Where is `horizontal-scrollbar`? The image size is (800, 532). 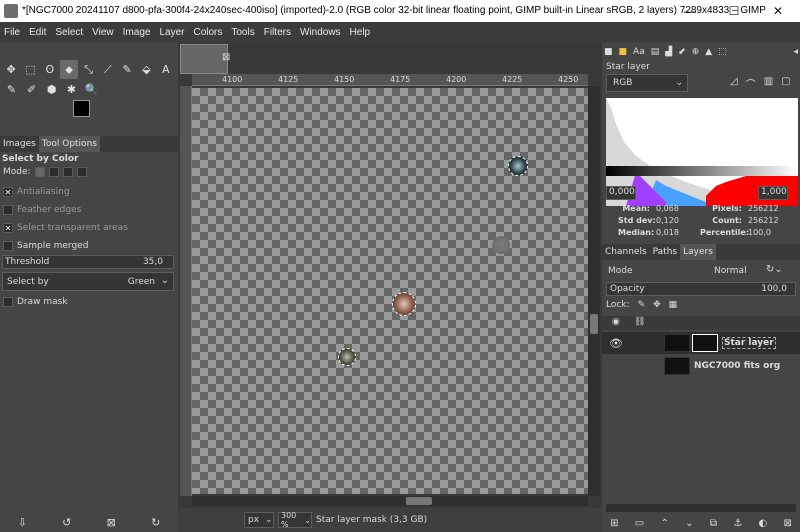 horizontal-scrollbar is located at coordinates (390, 501).